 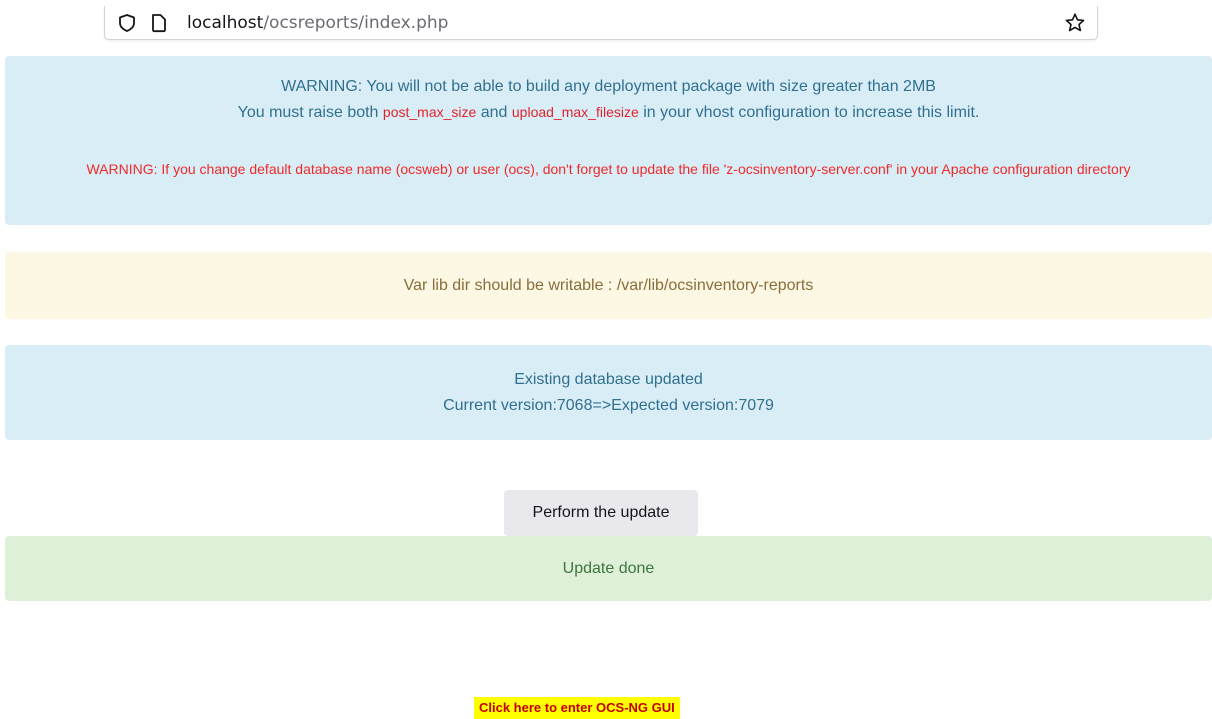 I want to click on url-path: /ocsreports/index.php, so click(x=356, y=23).